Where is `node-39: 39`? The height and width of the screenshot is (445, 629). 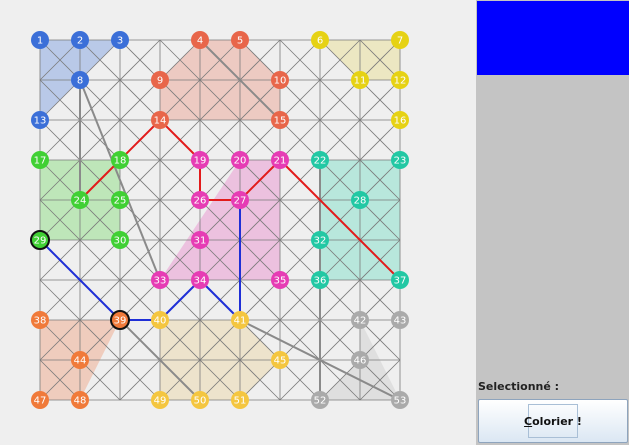
node-39: 39 is located at coordinates (120, 320).